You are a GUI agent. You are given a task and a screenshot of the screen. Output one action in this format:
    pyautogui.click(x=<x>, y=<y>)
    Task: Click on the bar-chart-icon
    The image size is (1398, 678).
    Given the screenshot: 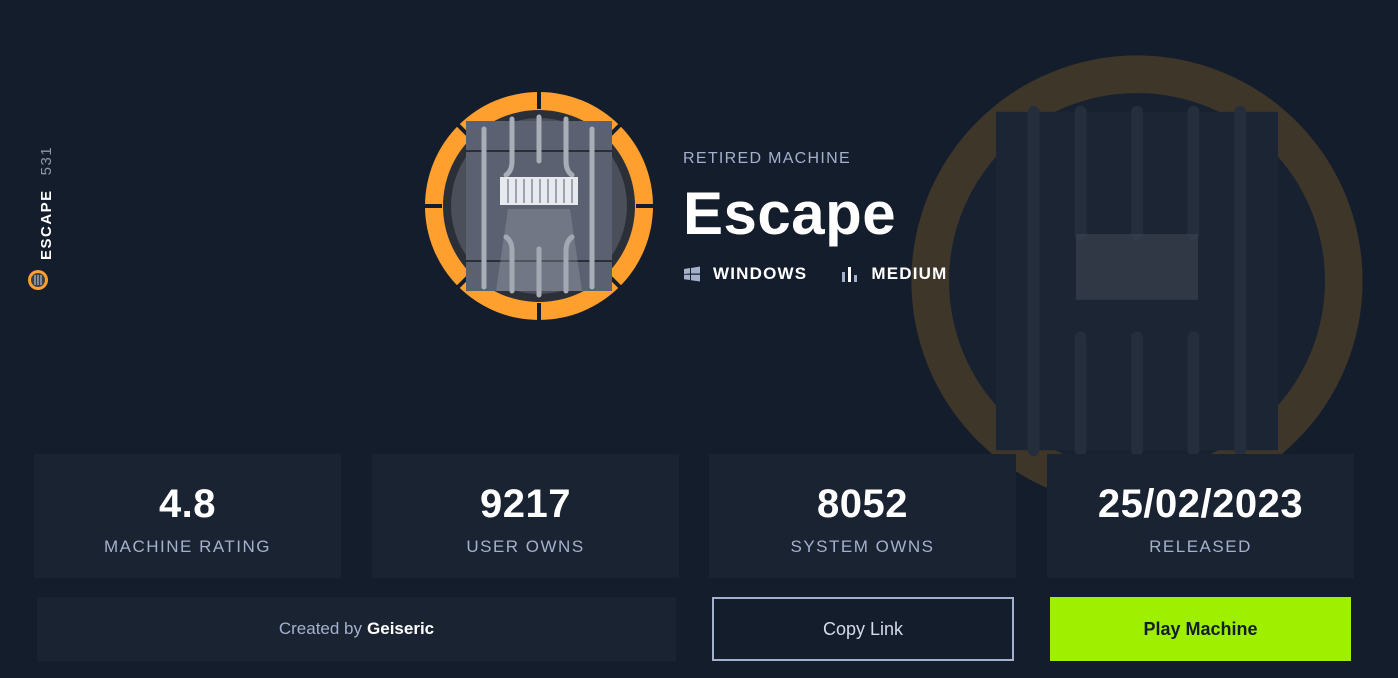 What is the action you would take?
    pyautogui.click(x=850, y=274)
    